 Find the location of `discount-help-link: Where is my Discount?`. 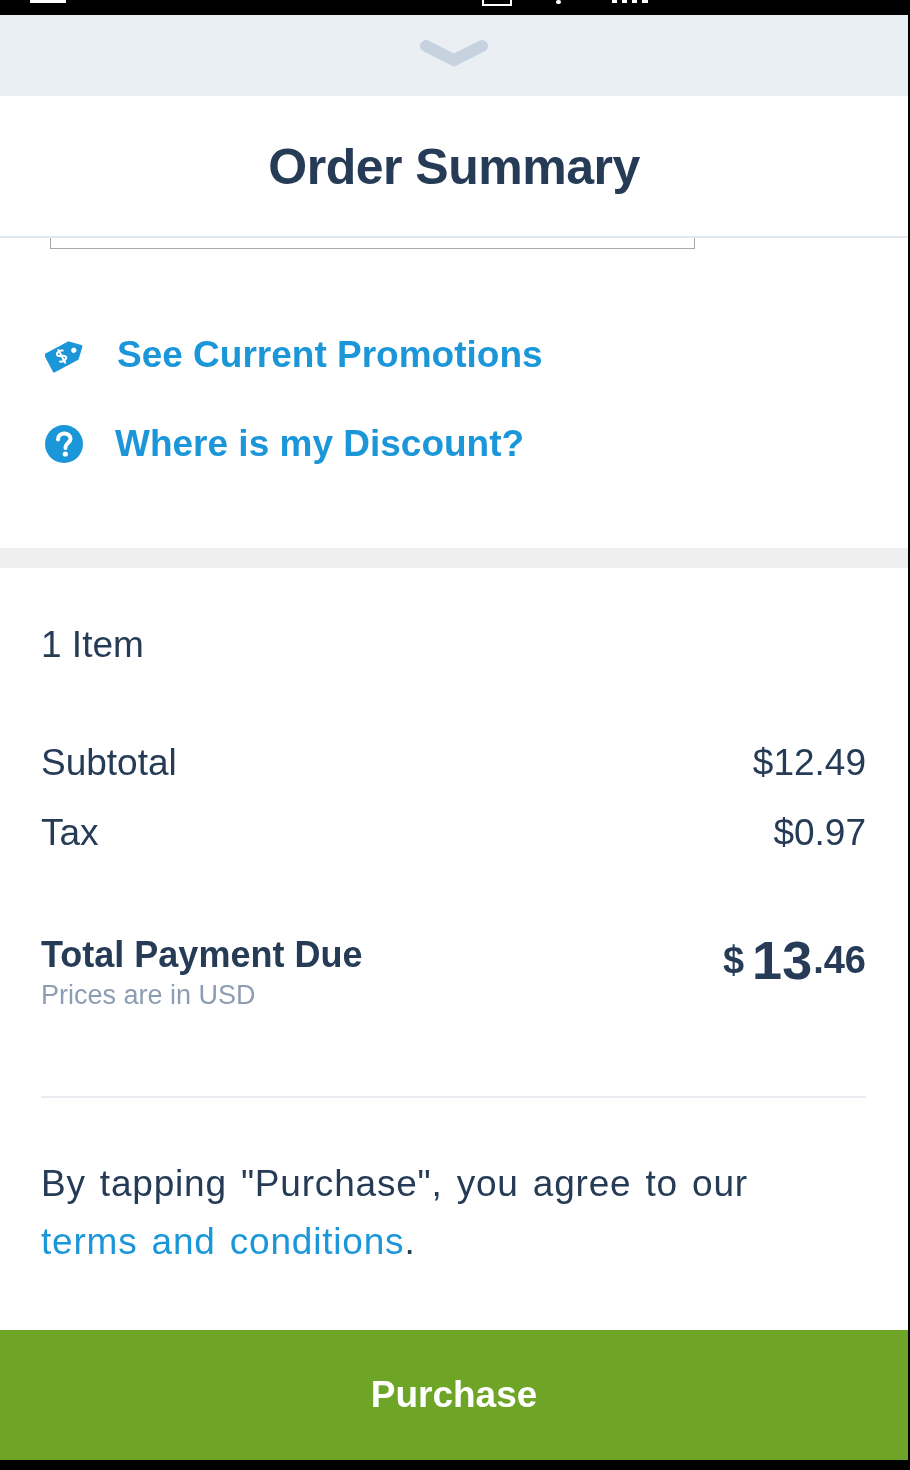

discount-help-link: Where is my Discount? is located at coordinates (285, 444).